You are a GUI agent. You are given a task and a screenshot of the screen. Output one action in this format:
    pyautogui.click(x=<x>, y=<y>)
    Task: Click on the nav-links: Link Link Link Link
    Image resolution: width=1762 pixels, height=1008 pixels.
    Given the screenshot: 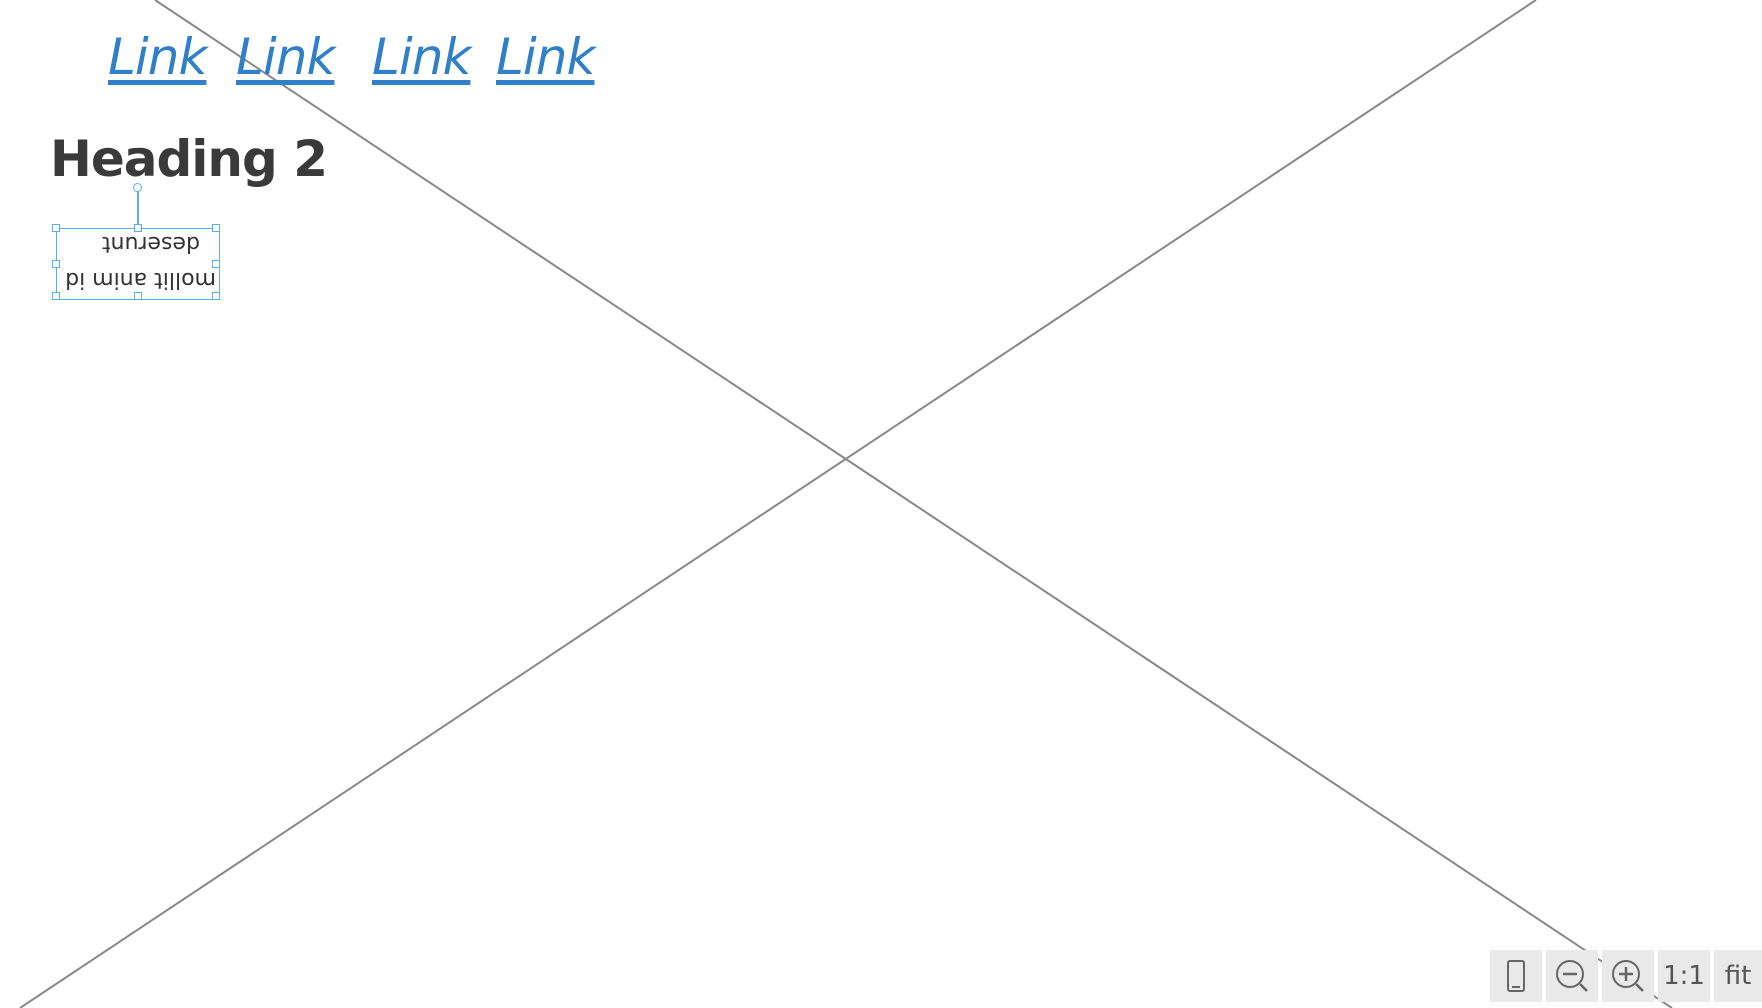 What is the action you would take?
    pyautogui.click(x=350, y=63)
    